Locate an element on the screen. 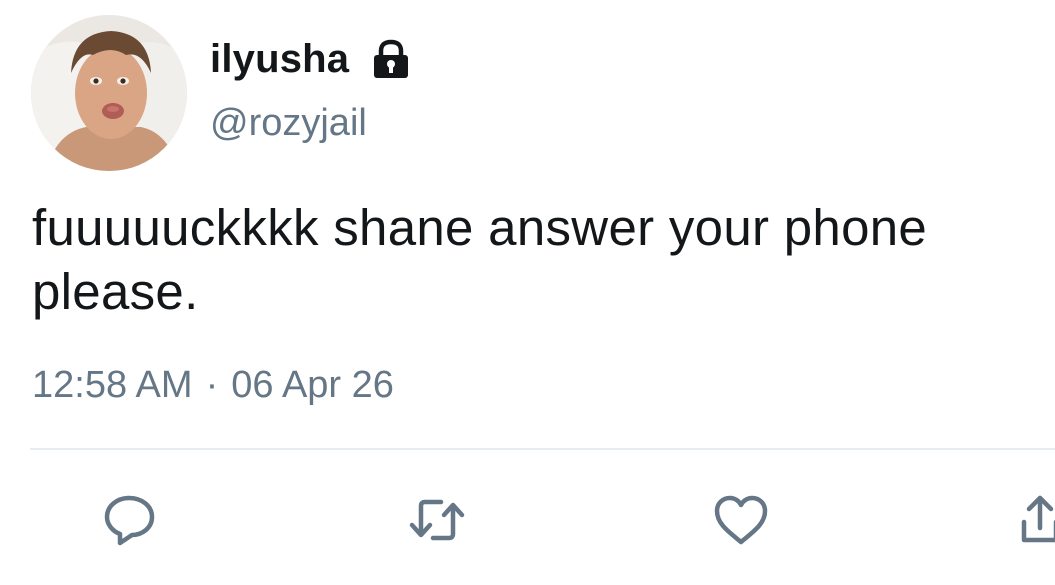 The height and width of the screenshot is (585, 1055). like-icon is located at coordinates (741, 520).